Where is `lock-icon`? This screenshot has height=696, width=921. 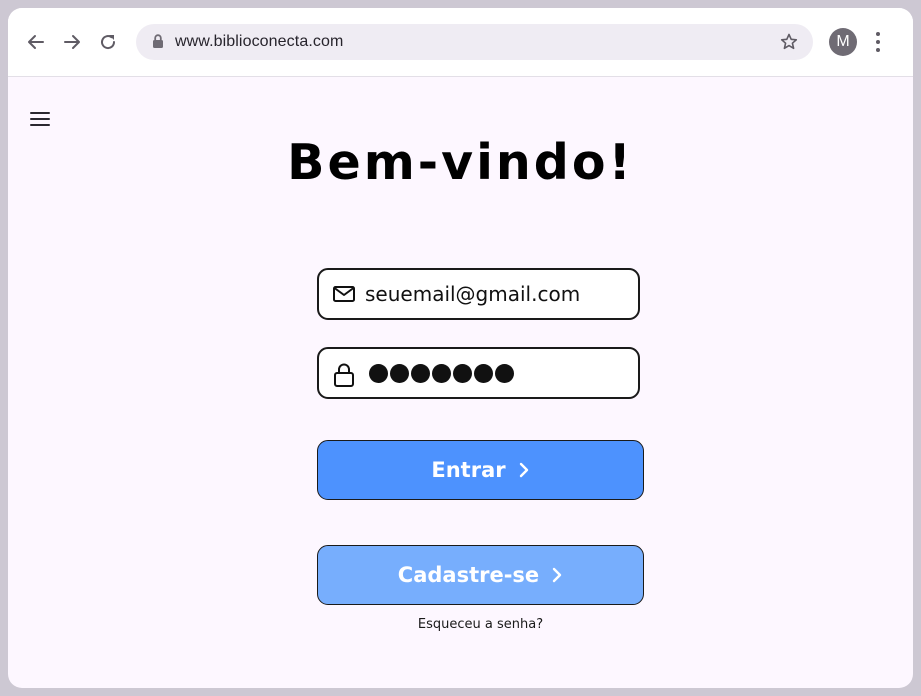
lock-icon is located at coordinates (158, 41).